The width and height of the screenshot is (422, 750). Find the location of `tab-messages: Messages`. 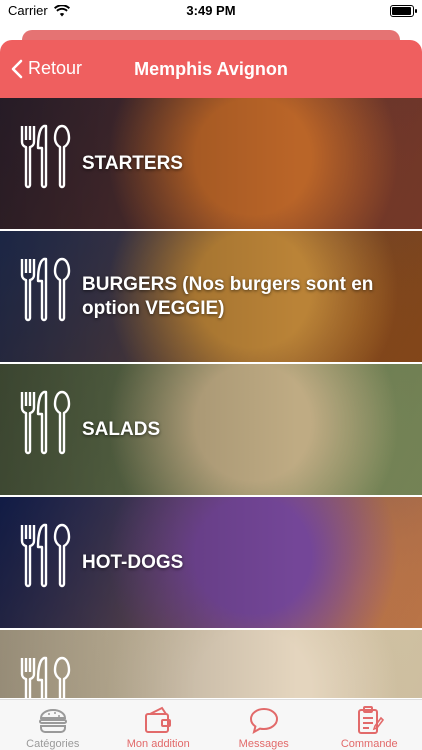

tab-messages: Messages is located at coordinates (264, 725).